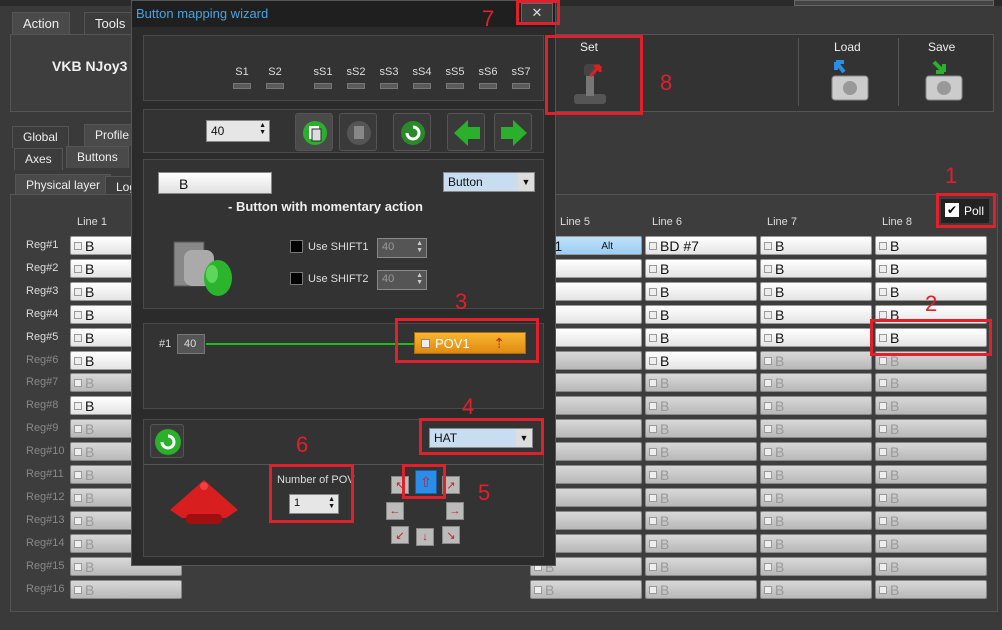 The height and width of the screenshot is (630, 1002). What do you see at coordinates (238, 131) in the screenshot?
I see `button-number-stepper: 40 ▲ ▼` at bounding box center [238, 131].